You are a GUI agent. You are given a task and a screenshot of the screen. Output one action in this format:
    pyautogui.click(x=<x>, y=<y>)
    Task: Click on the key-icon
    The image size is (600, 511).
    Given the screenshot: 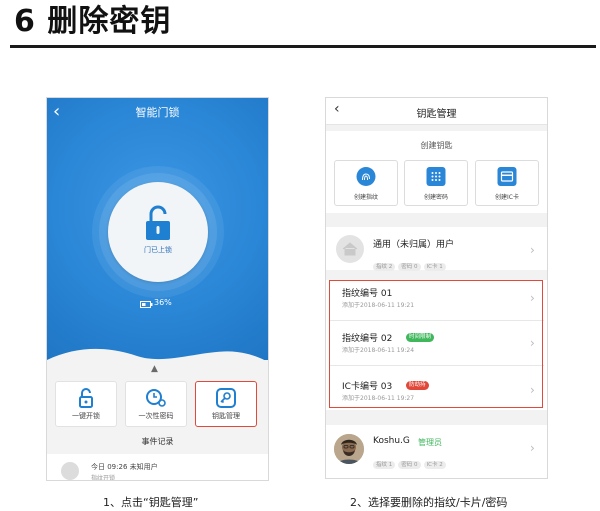 What is the action you would take?
    pyautogui.click(x=226, y=398)
    